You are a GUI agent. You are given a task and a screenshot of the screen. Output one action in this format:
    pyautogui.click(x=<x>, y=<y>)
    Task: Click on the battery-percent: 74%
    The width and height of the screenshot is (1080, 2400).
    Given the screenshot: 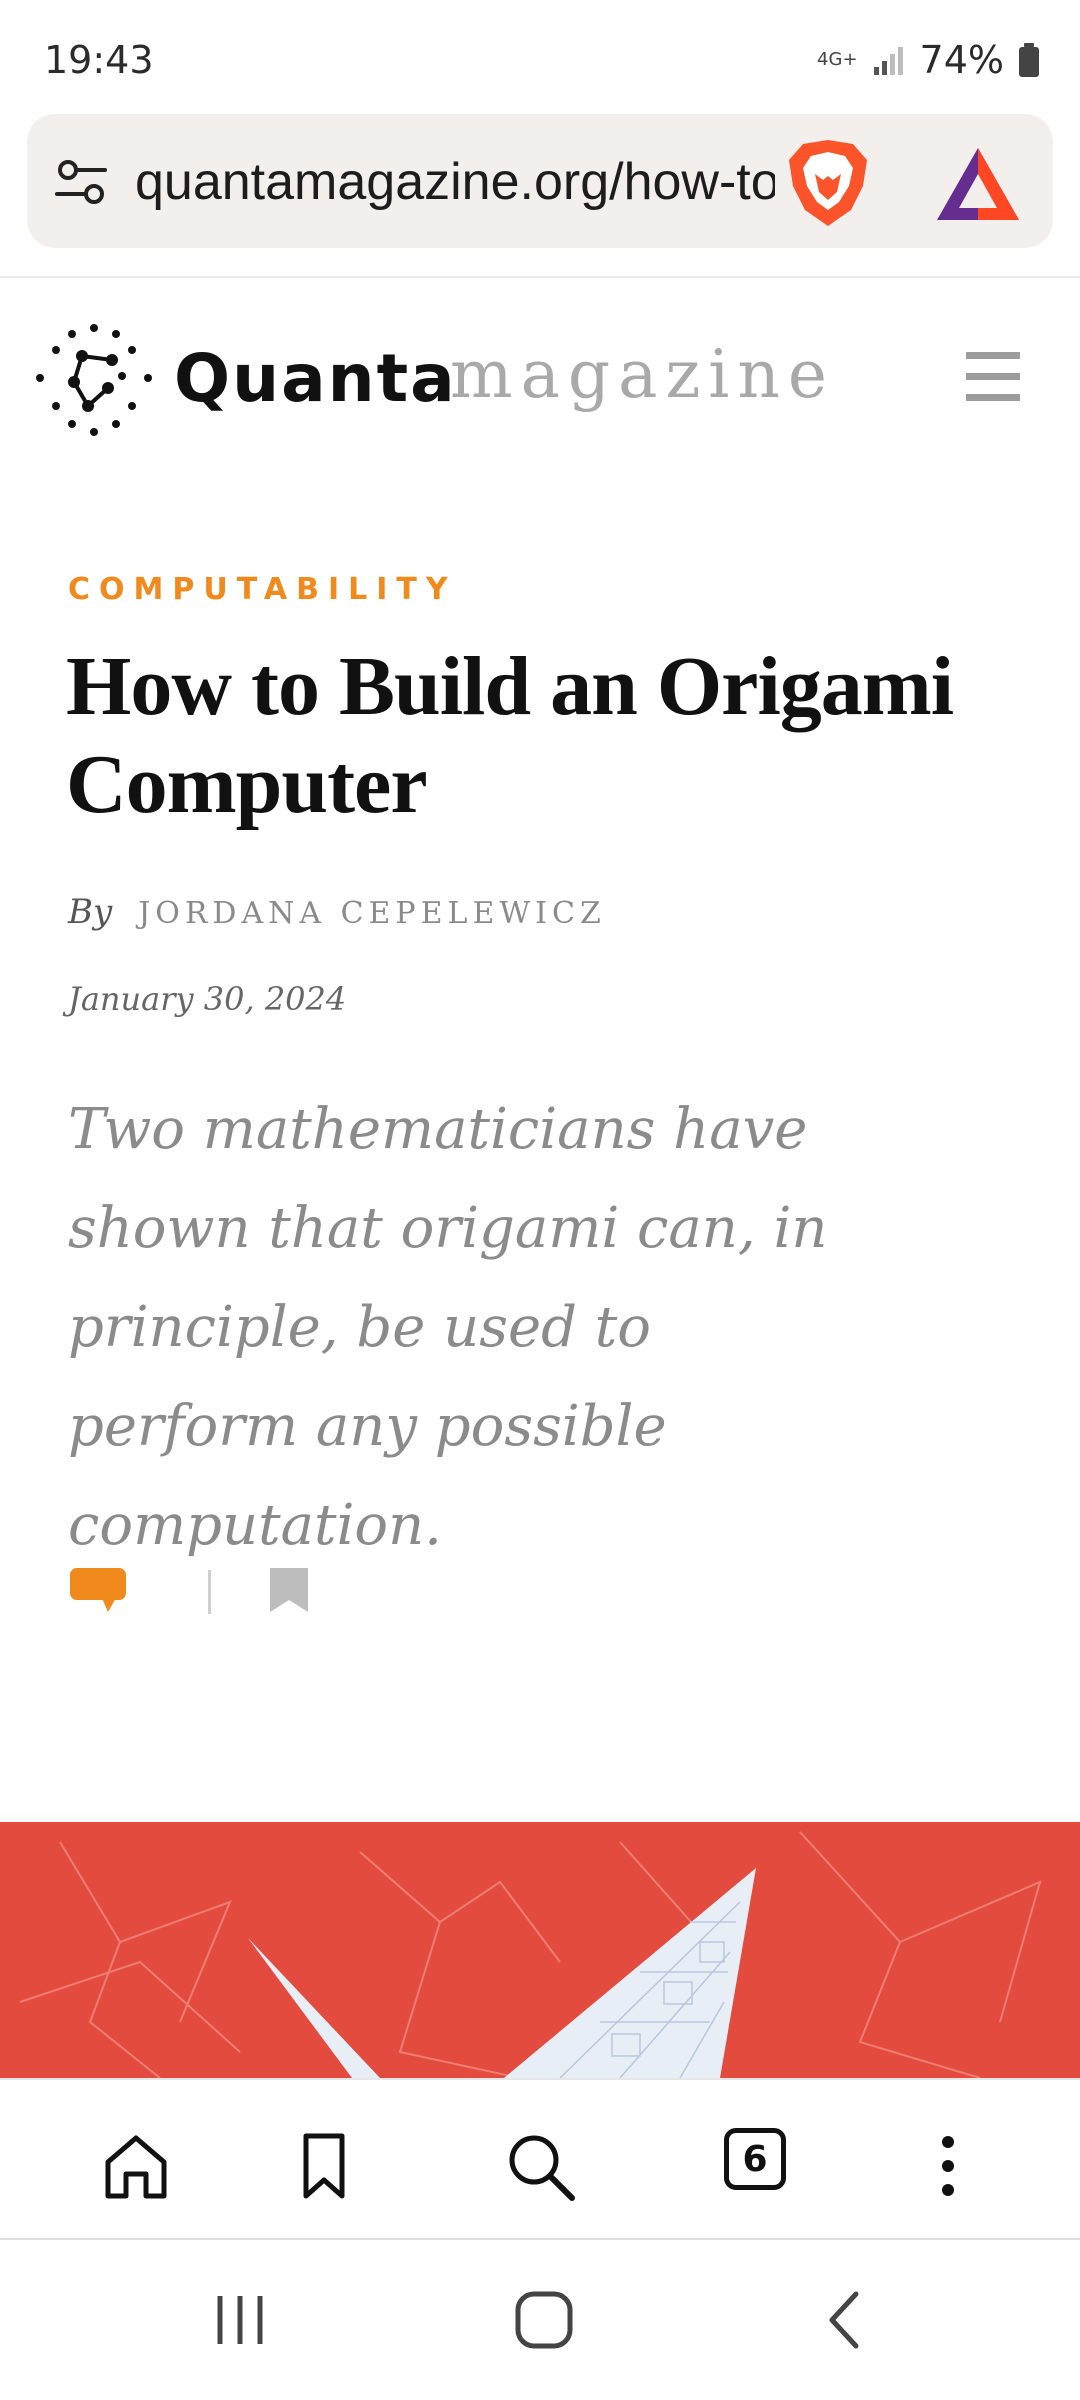 What is the action you would take?
    pyautogui.click(x=961, y=60)
    